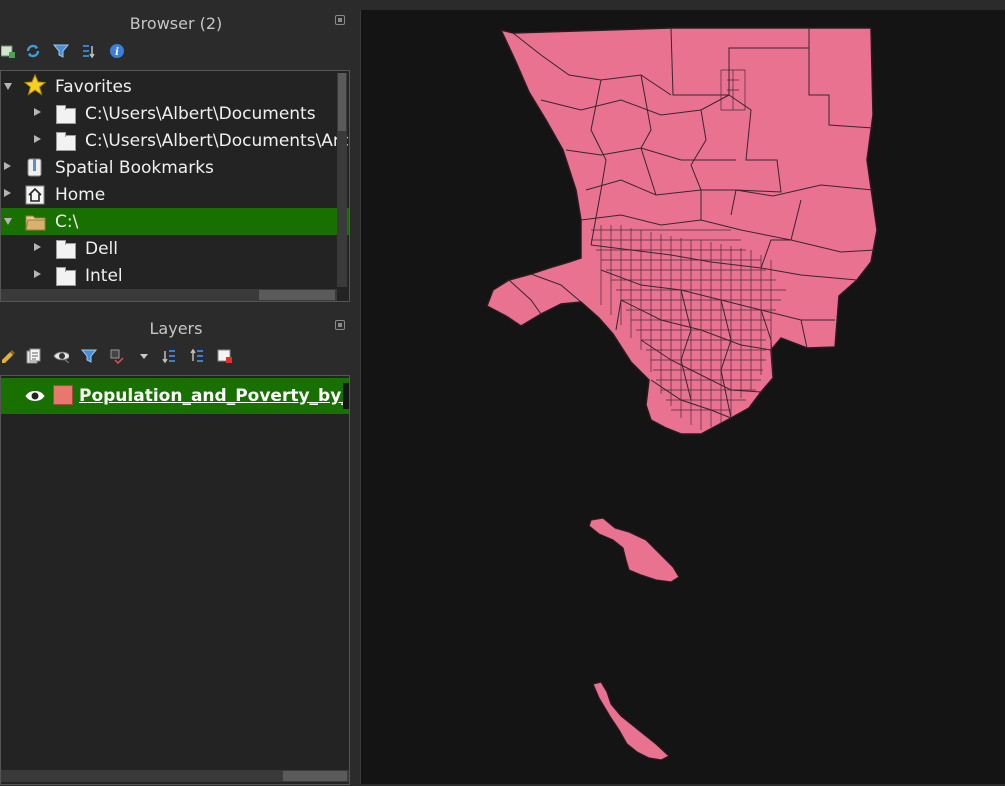 This screenshot has height=786, width=1005. Describe the element at coordinates (8, 356) in the screenshot. I see `style-icon` at that location.